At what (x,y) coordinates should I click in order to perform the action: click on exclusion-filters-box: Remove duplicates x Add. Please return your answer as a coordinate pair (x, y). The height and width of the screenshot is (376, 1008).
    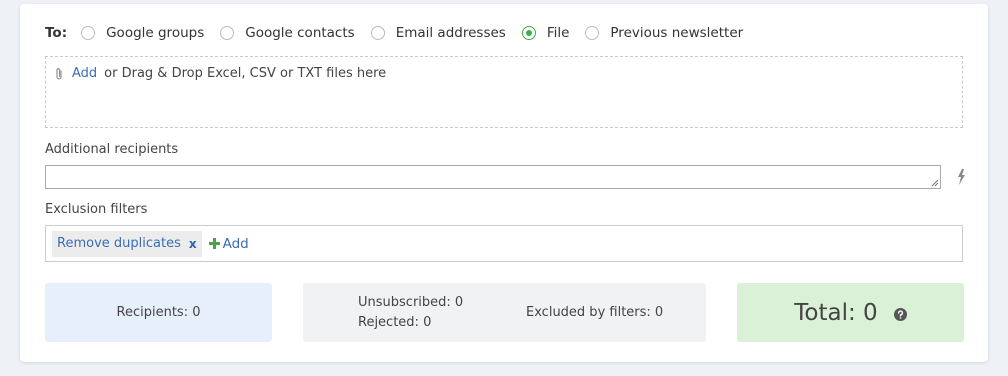
    Looking at the image, I should click on (504, 243).